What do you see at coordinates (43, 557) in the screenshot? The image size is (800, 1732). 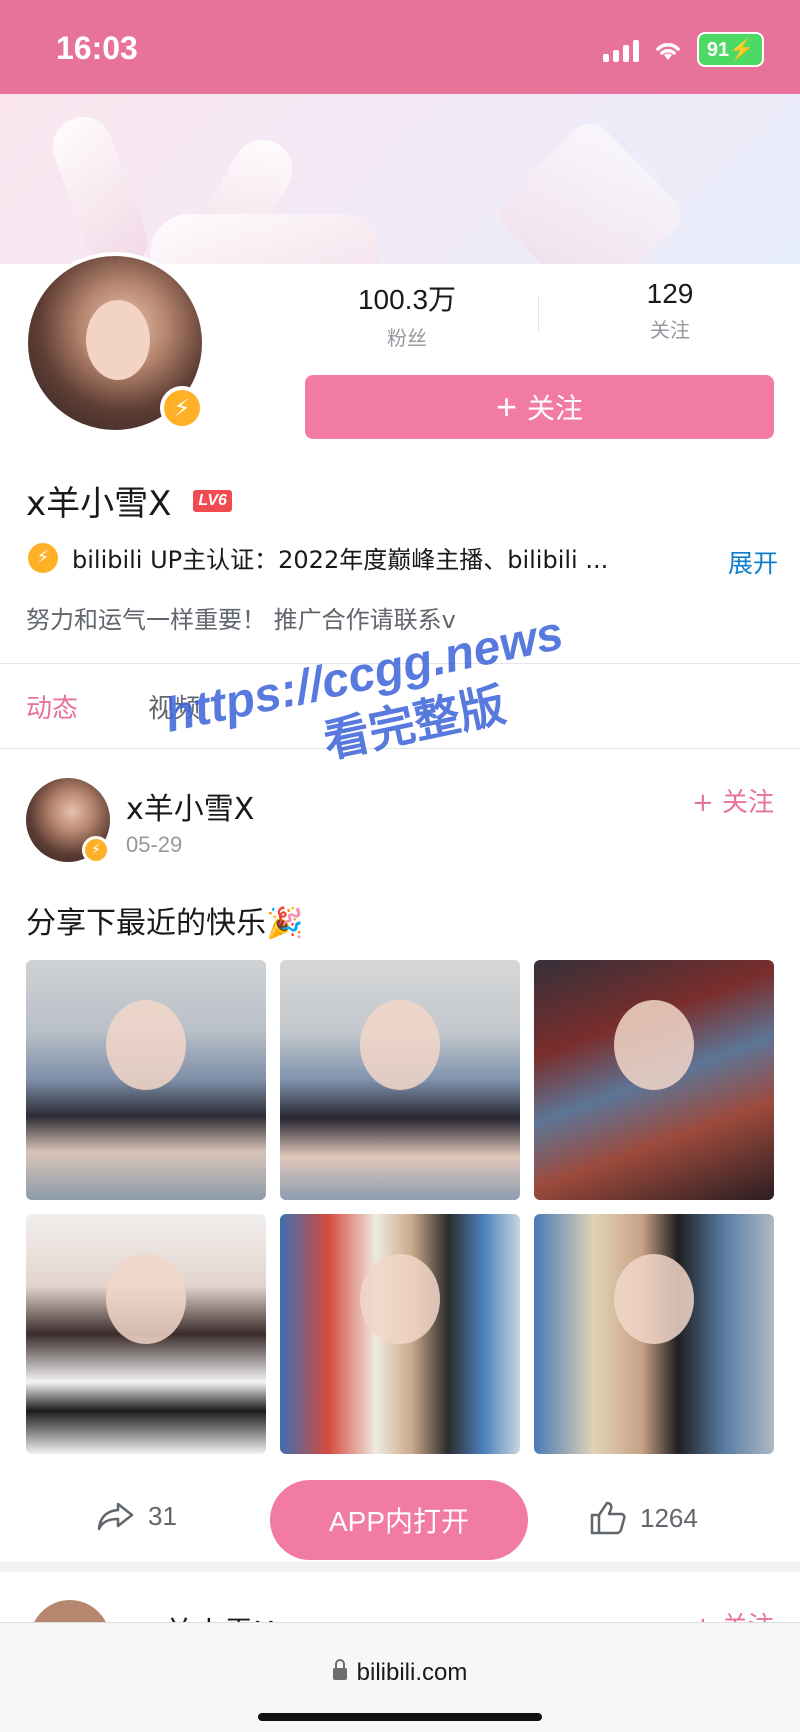 I see `lightning-icon: ⚡` at bounding box center [43, 557].